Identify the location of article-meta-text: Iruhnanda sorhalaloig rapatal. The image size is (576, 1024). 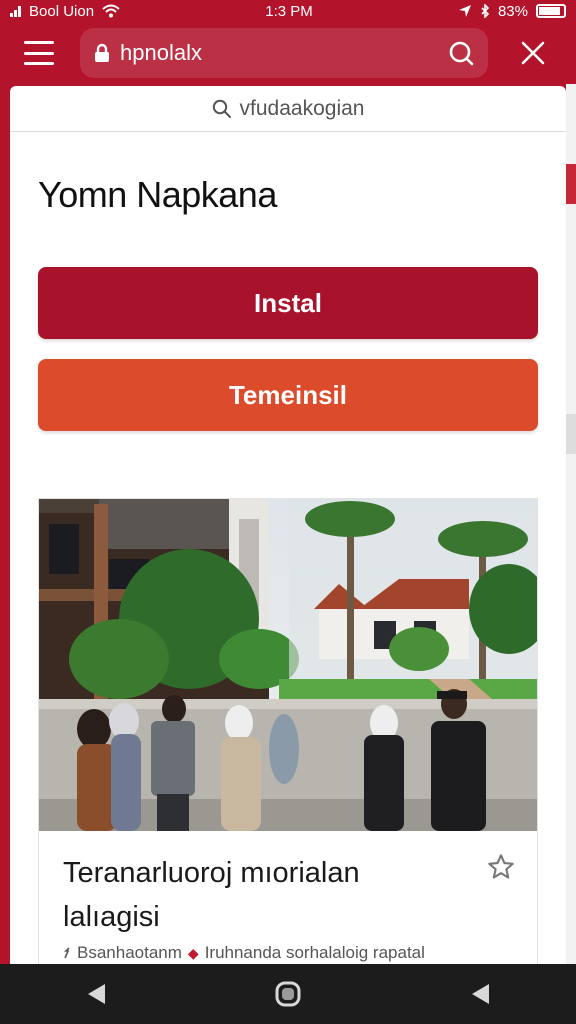
(314, 952).